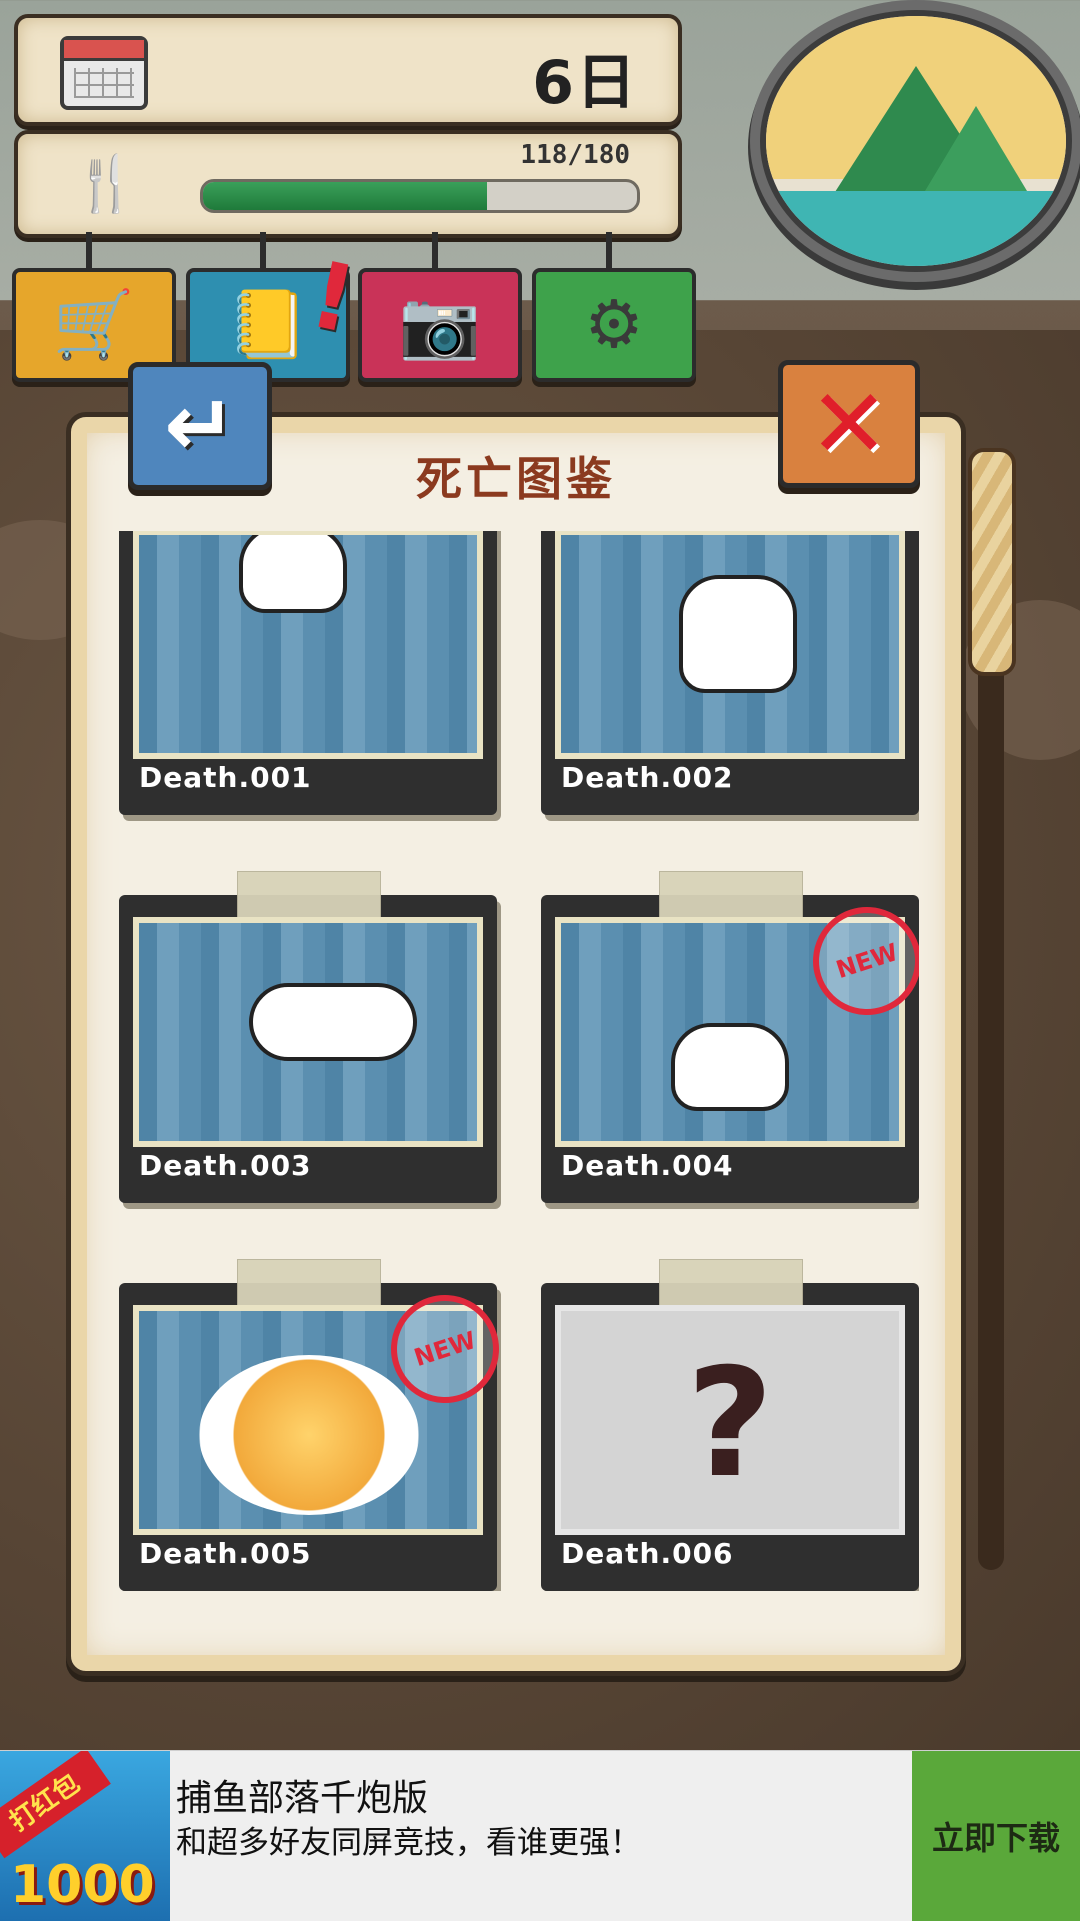 The image size is (1080, 1921). Describe the element at coordinates (106, 183) in the screenshot. I see `fork-knife-icon: 🍴` at that location.